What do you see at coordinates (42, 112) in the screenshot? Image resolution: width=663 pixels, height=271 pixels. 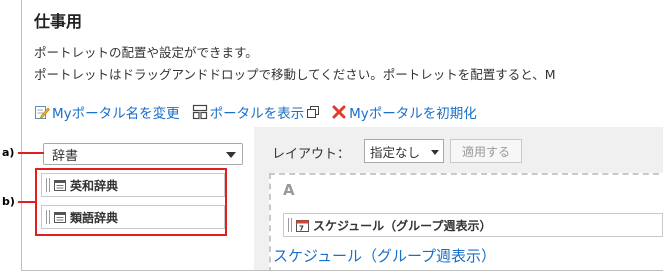 I see `edit-icon` at bounding box center [42, 112].